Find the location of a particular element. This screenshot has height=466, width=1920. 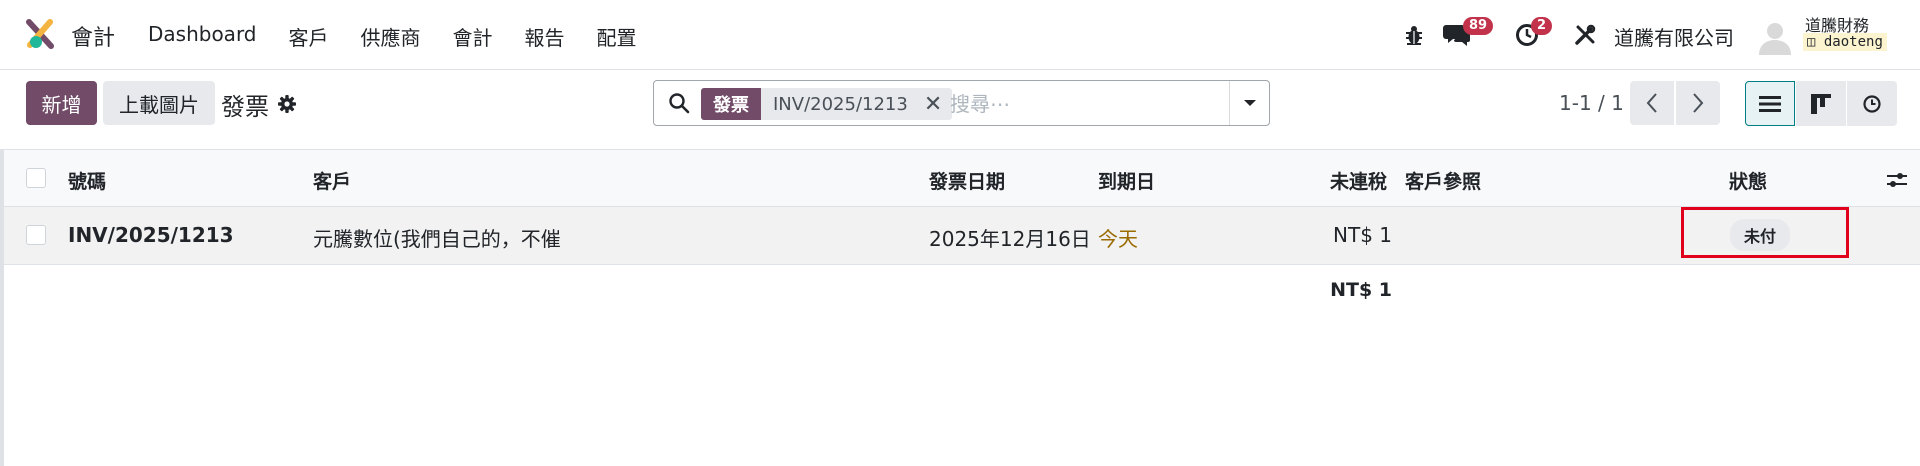

menu-configuration: 配置 is located at coordinates (617, 36).